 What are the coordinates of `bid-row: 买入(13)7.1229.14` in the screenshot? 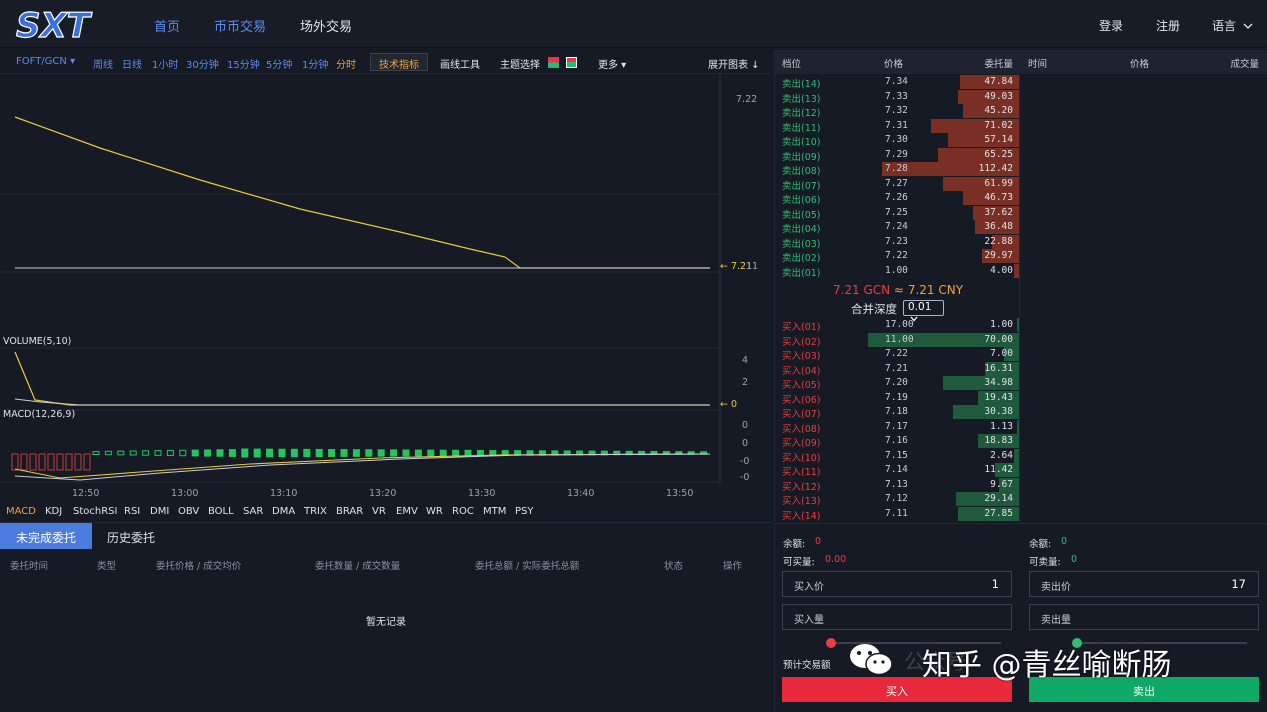 It's located at (897, 499).